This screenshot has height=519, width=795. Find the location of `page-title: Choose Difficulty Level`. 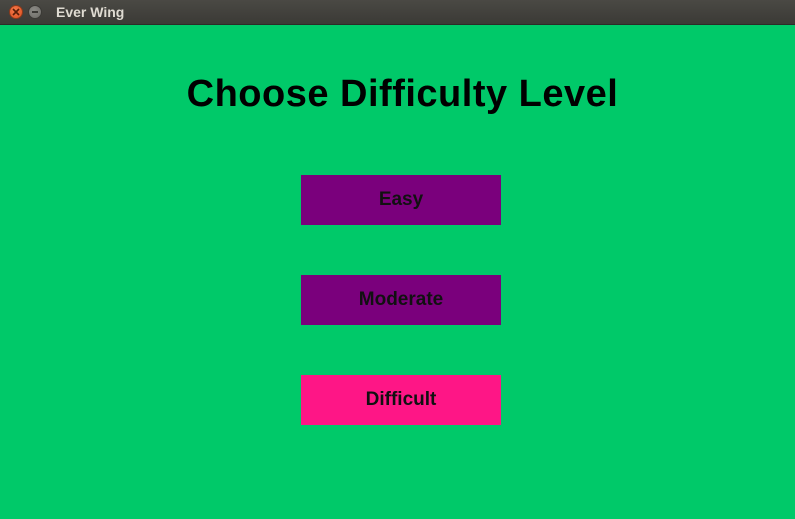

page-title: Choose Difficulty Level is located at coordinates (402, 94).